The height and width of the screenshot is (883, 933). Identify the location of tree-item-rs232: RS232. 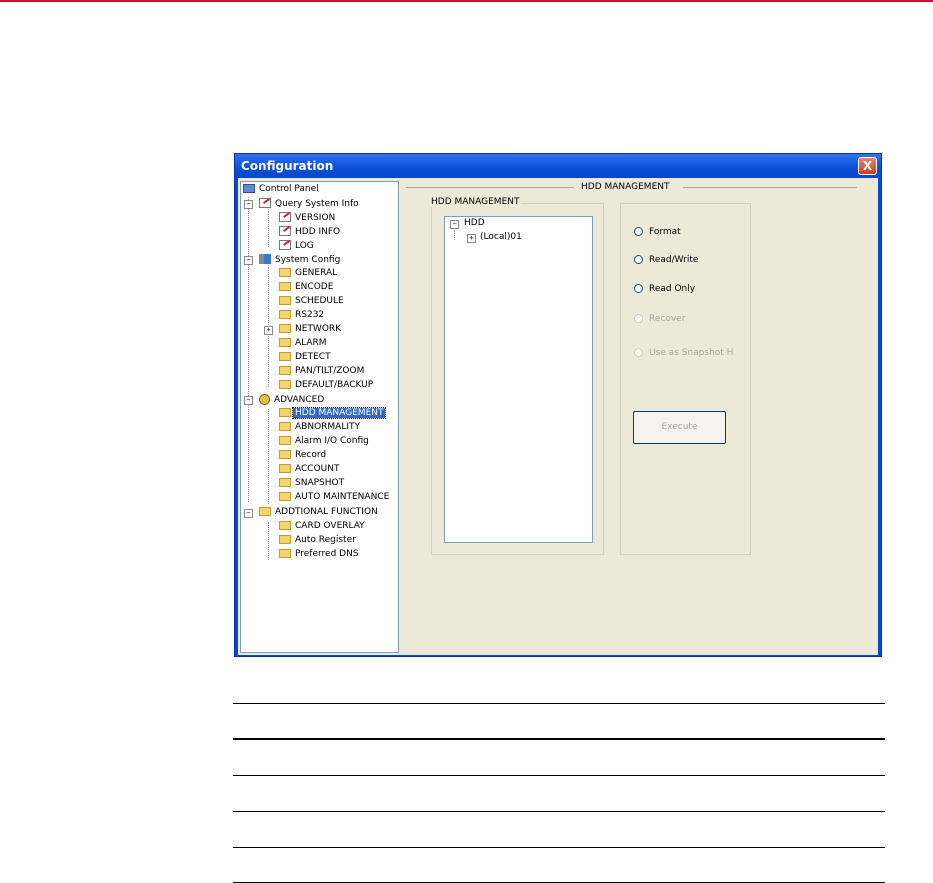
(302, 317).